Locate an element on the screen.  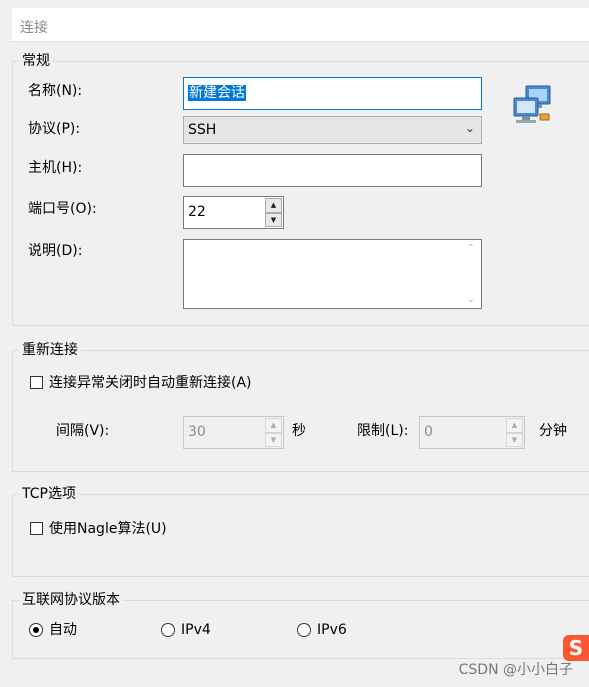
ip-auto-label: 自动 is located at coordinates (63, 630).